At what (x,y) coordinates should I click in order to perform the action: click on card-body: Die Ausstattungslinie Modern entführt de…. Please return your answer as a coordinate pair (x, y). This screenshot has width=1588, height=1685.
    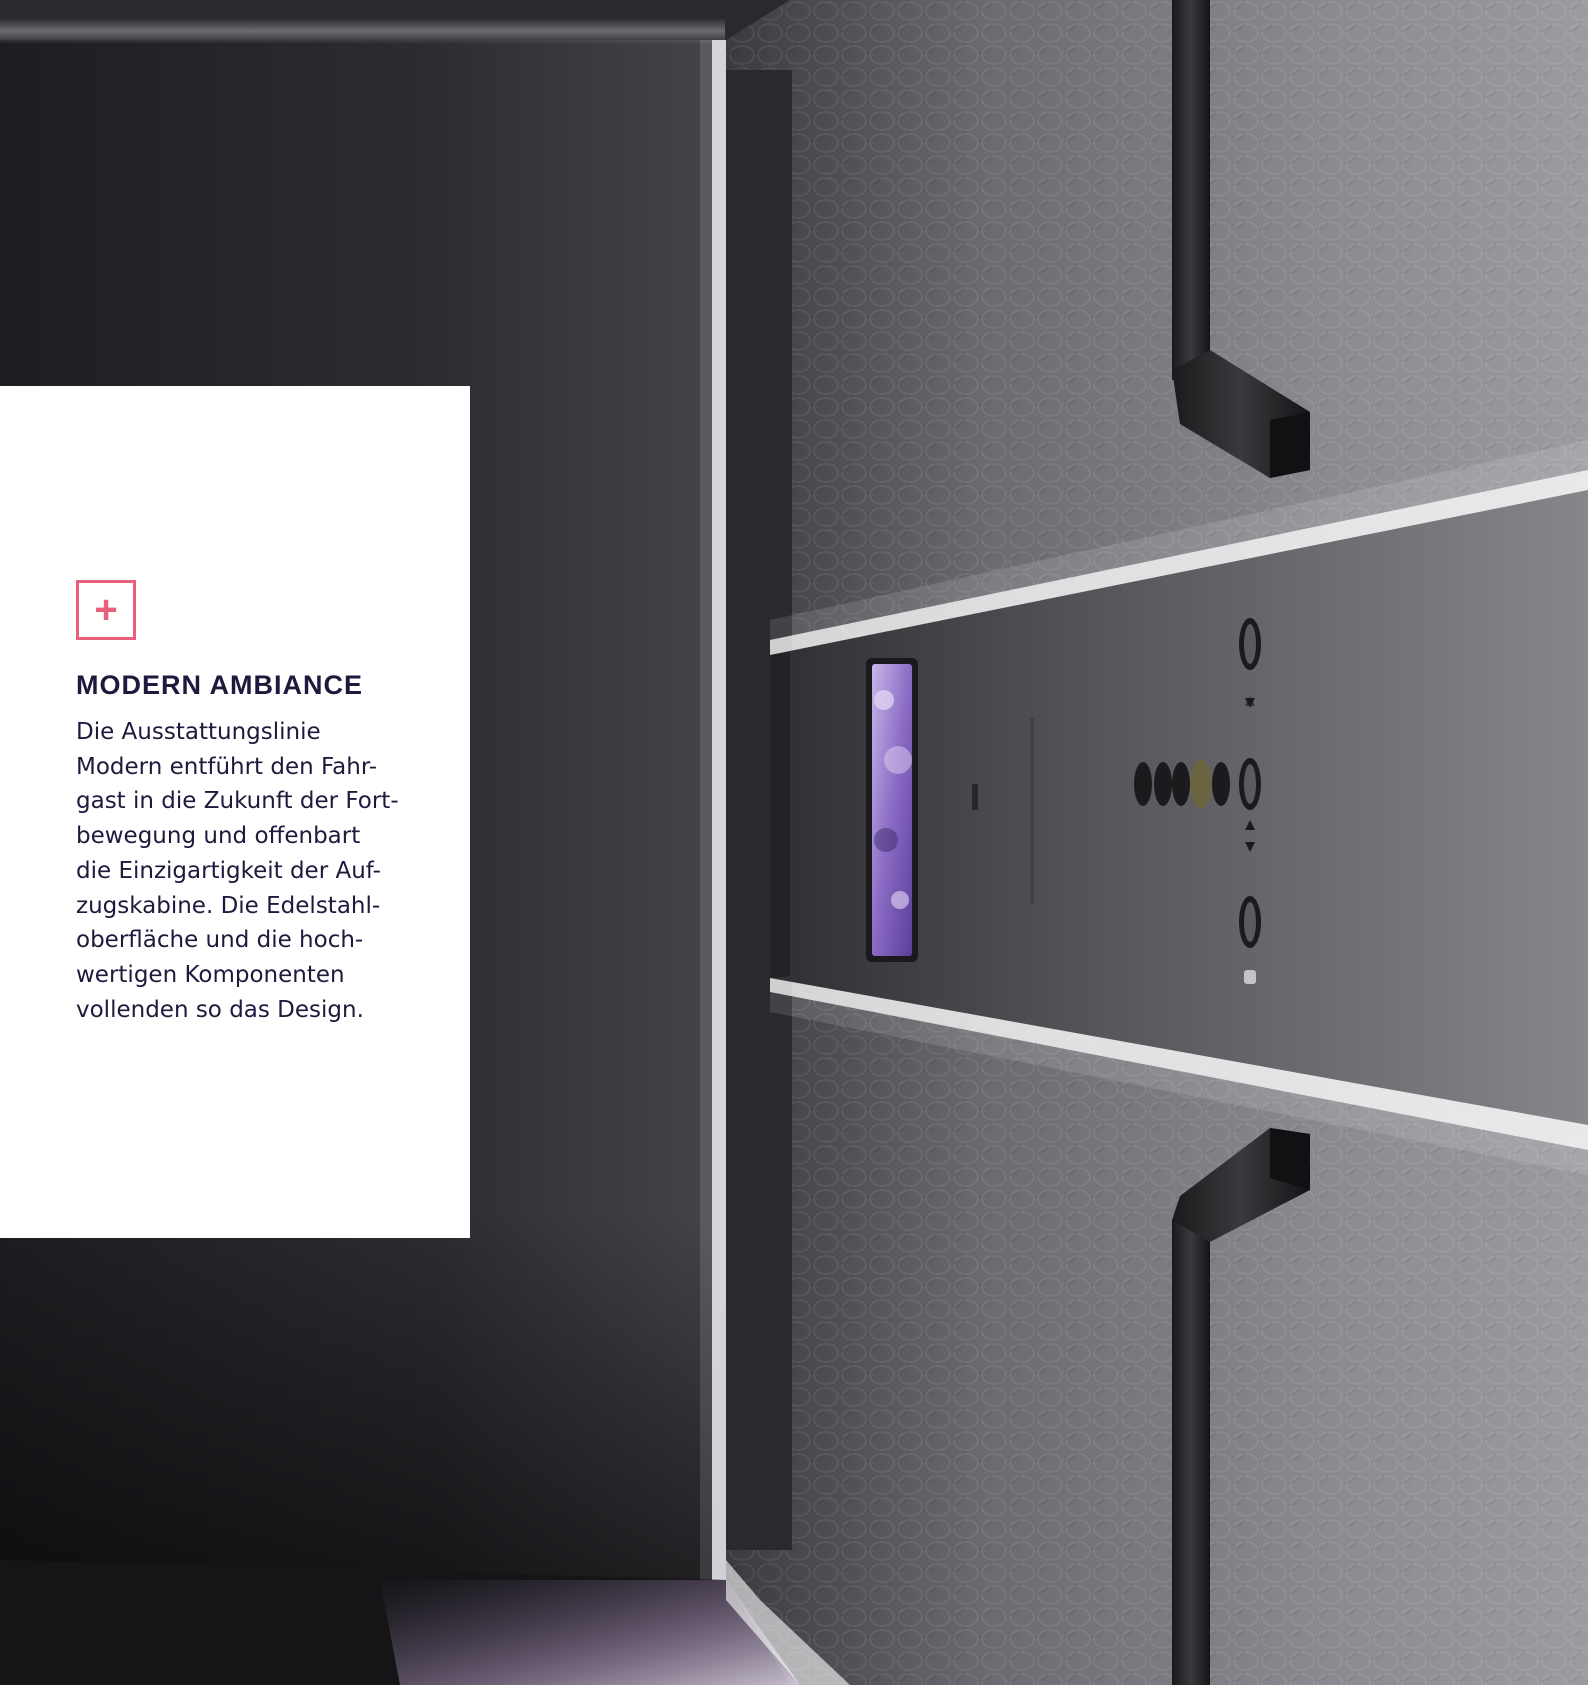
    Looking at the image, I should click on (273, 871).